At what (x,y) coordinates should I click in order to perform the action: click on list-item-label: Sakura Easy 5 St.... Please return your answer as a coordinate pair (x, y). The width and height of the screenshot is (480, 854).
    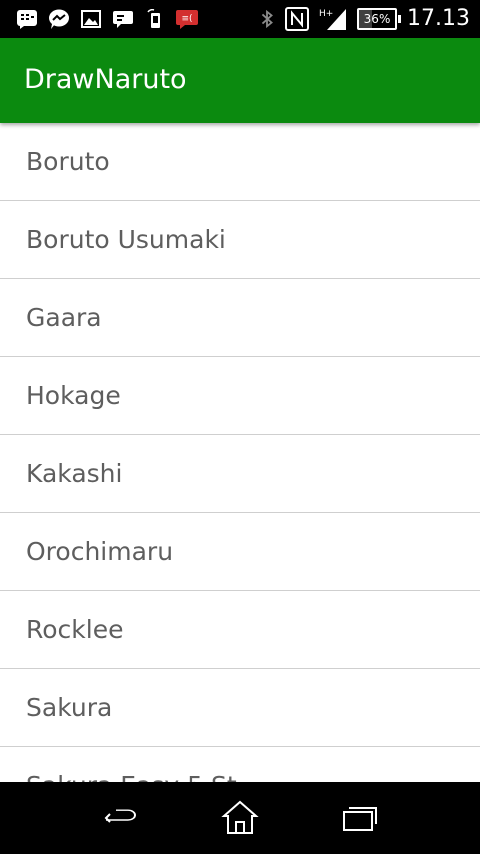
    Looking at the image, I should click on (130, 776).